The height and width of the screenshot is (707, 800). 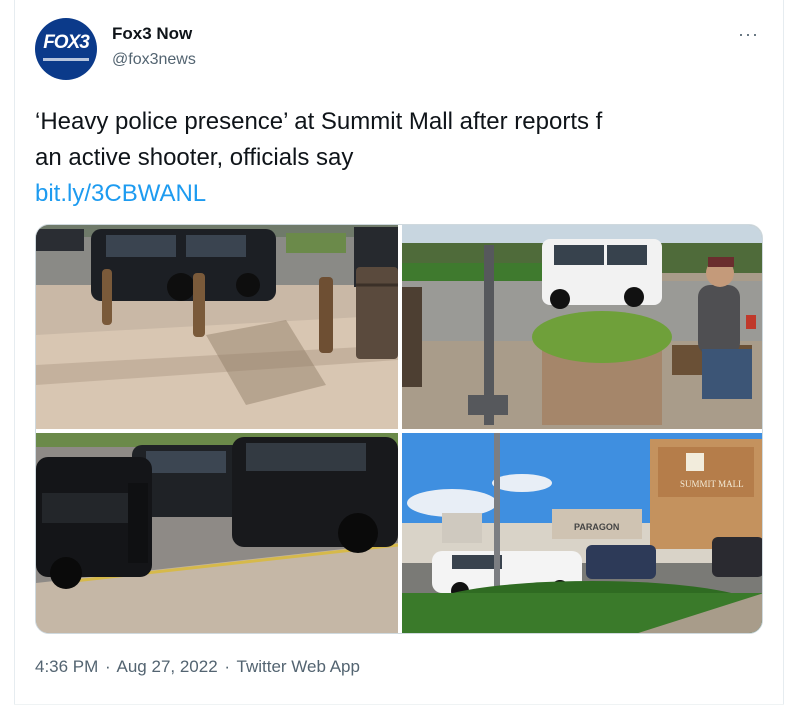 I want to click on divider, so click(x=399, y=704).